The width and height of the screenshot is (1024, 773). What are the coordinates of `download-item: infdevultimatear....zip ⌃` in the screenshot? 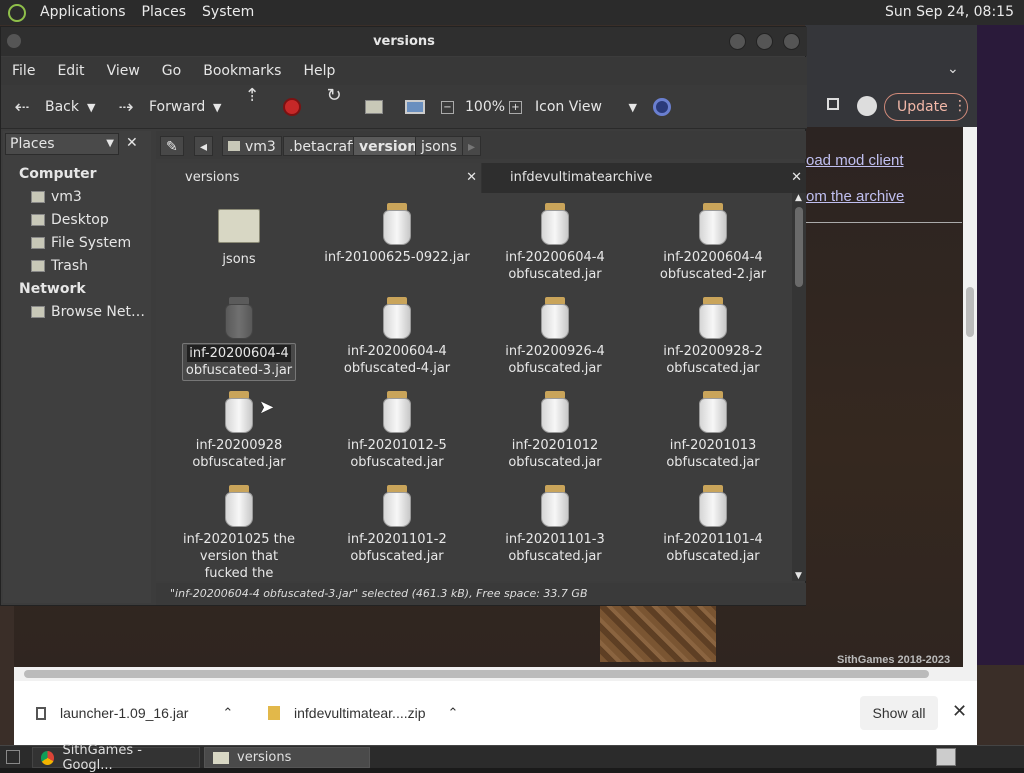 It's located at (363, 713).